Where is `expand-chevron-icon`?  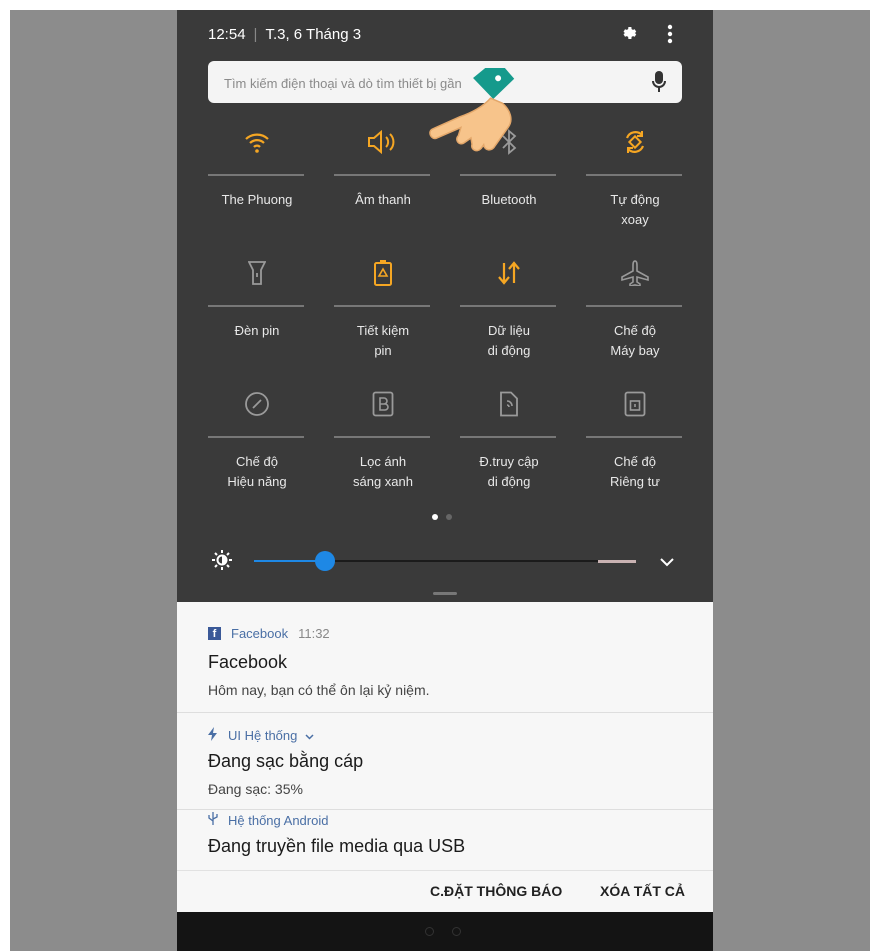 expand-chevron-icon is located at coordinates (667, 563).